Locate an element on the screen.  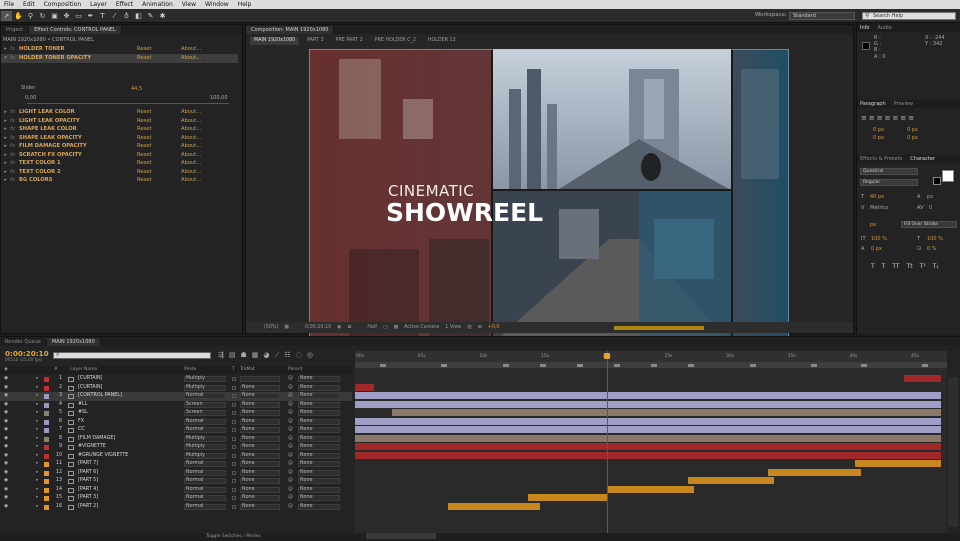
indent-left: 0 px is located at coordinates (878, 130).